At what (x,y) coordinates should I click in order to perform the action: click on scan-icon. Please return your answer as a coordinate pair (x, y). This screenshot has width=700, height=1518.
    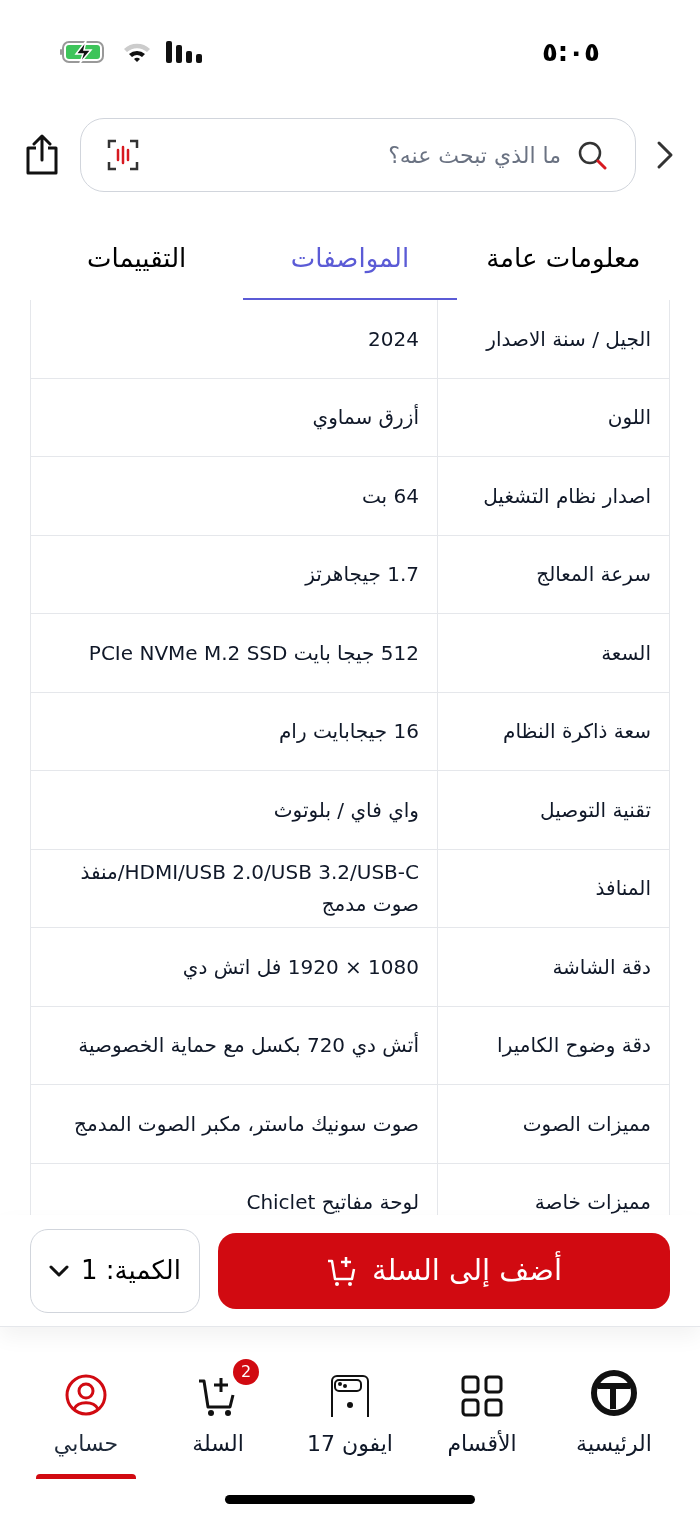
    Looking at the image, I should click on (123, 155).